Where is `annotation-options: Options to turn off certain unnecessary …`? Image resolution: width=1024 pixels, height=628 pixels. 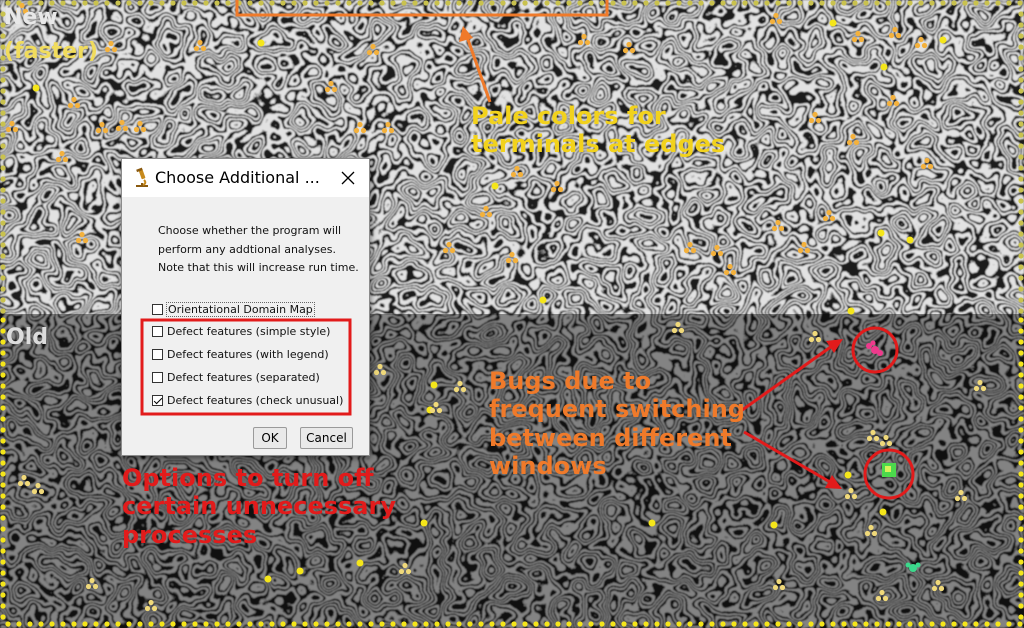
annotation-options: Options to turn off certain unnecessary … is located at coordinates (259, 506).